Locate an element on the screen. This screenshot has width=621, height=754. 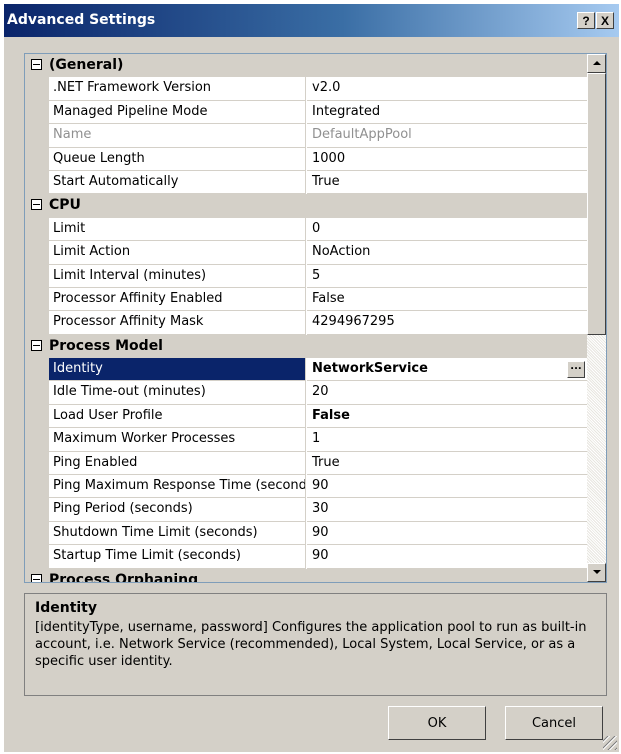
property-value: 0 is located at coordinates (447, 230).